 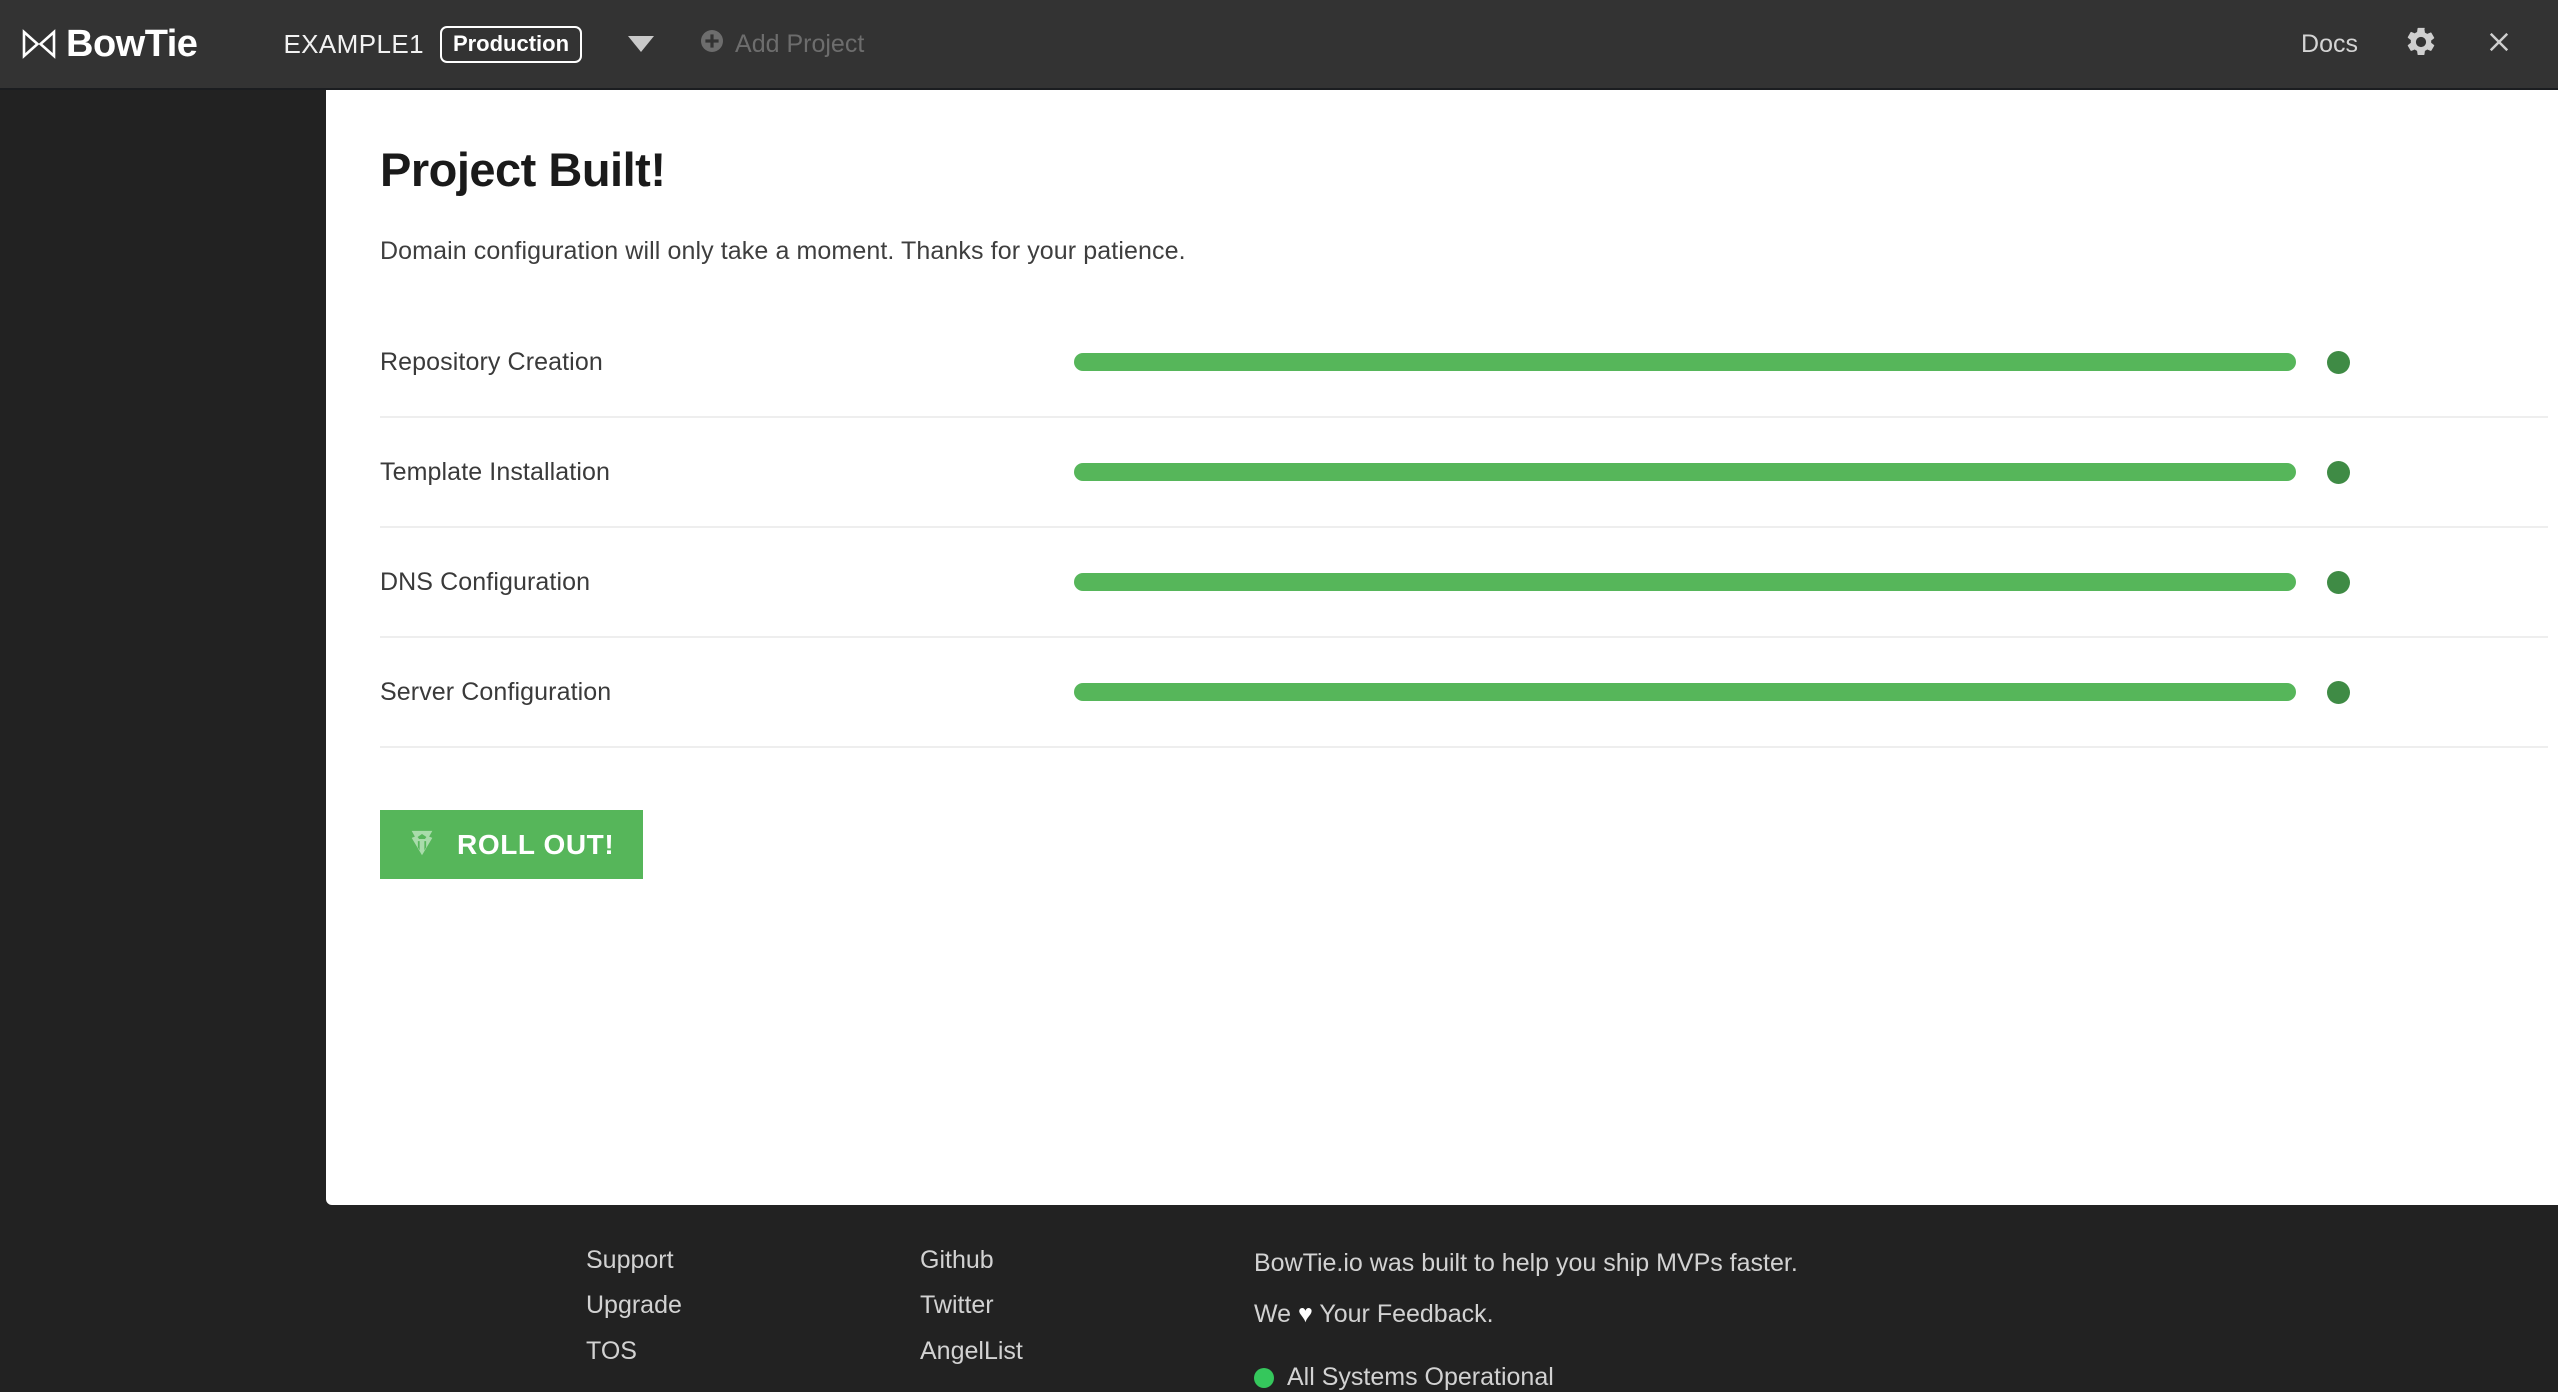 I want to click on footer-link-github: Github, so click(x=1087, y=1260).